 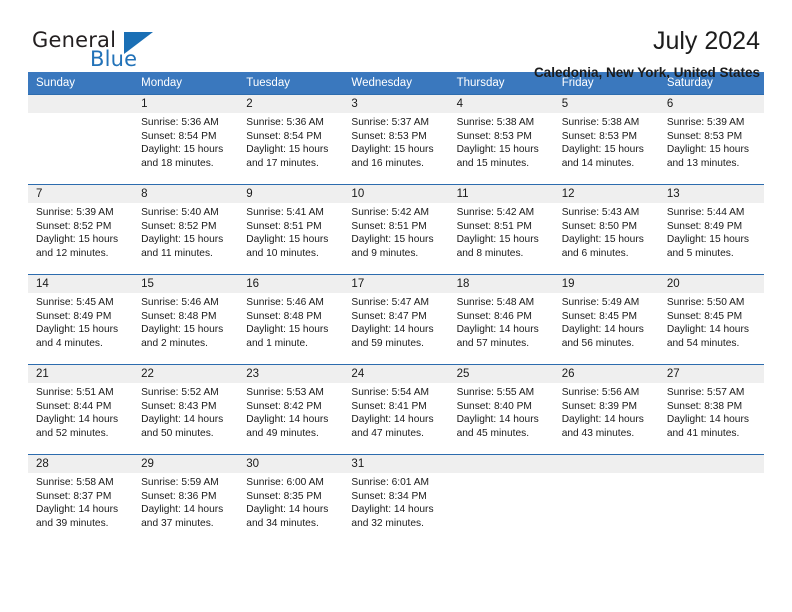 What do you see at coordinates (186, 284) in the screenshot?
I see `day-number: 15` at bounding box center [186, 284].